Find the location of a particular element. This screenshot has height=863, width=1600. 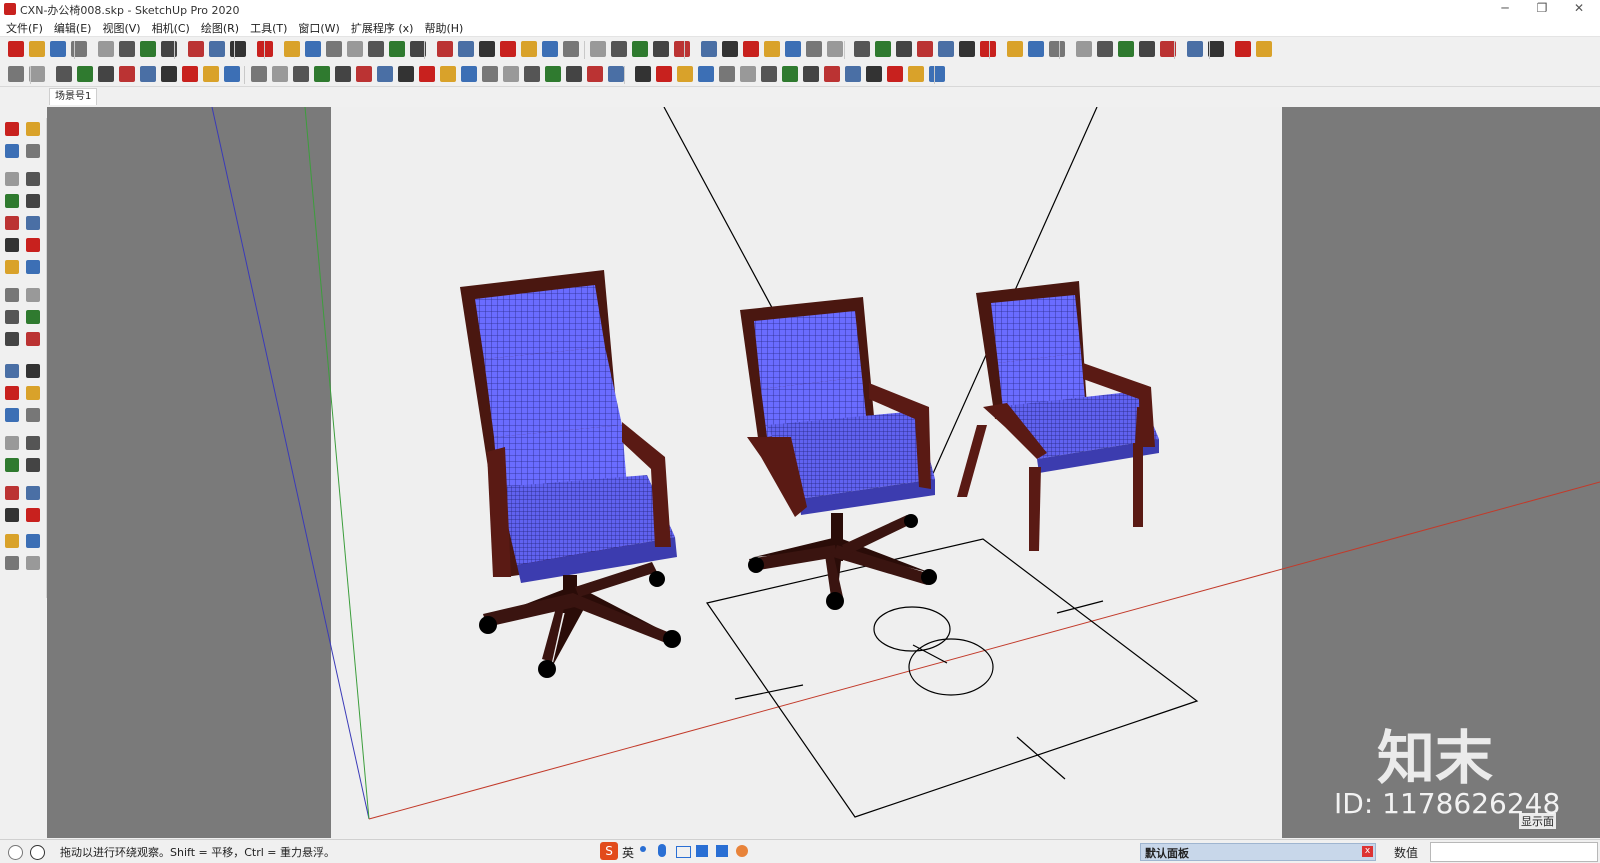

menu-help: 帮助(H) is located at coordinates (443, 27).